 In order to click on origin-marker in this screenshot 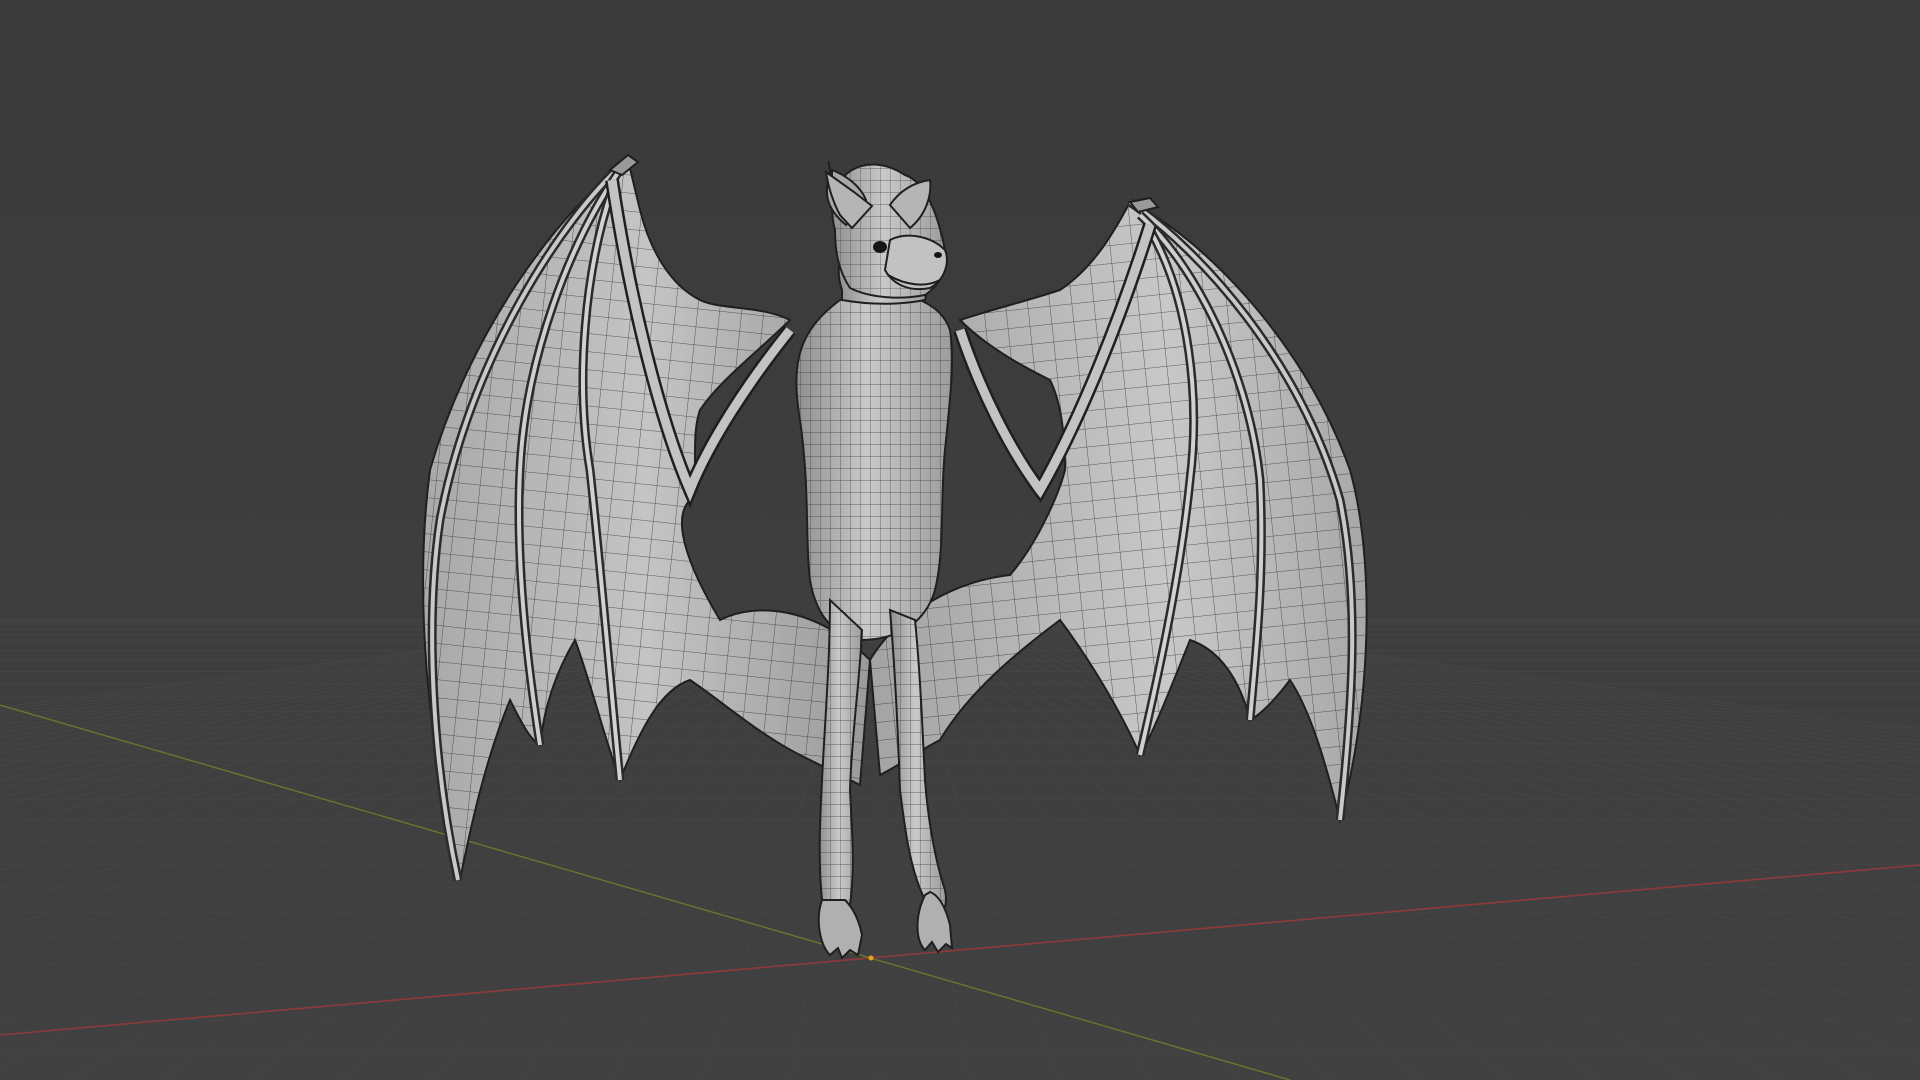, I will do `click(871, 958)`.